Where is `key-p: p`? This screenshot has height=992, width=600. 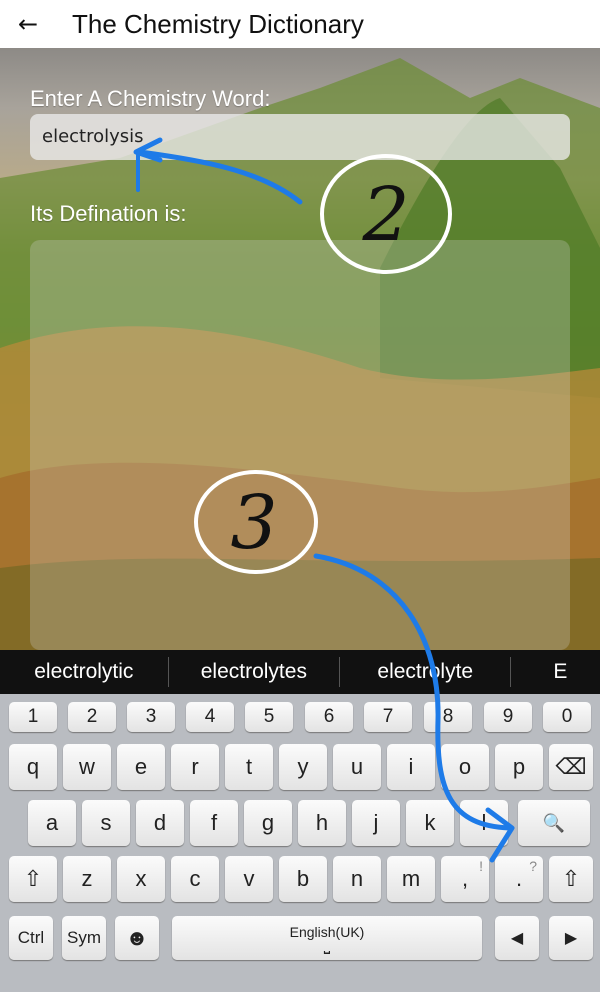
key-p: p is located at coordinates (519, 767).